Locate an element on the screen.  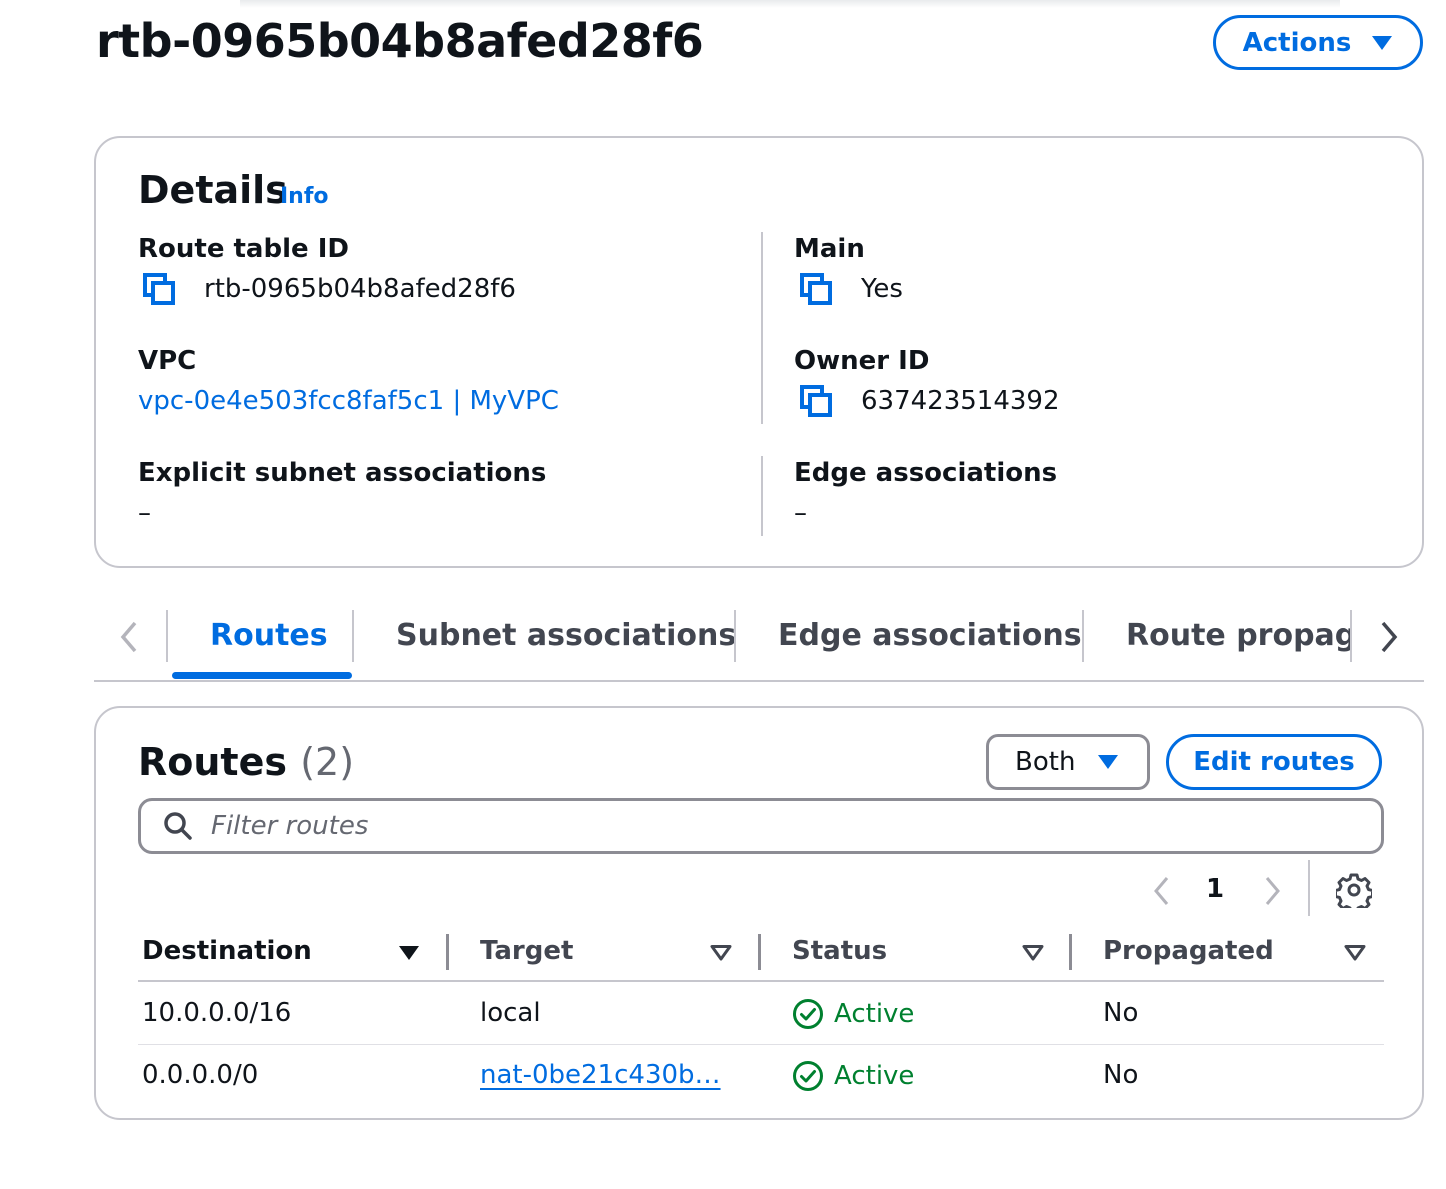
active-tab-indicator is located at coordinates (262, 675).